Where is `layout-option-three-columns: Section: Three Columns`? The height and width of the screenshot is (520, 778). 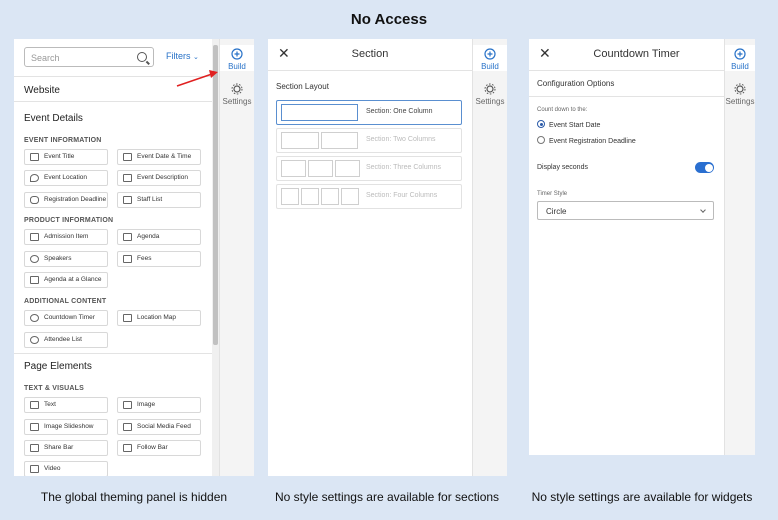 layout-option-three-columns: Section: Three Columns is located at coordinates (369, 168).